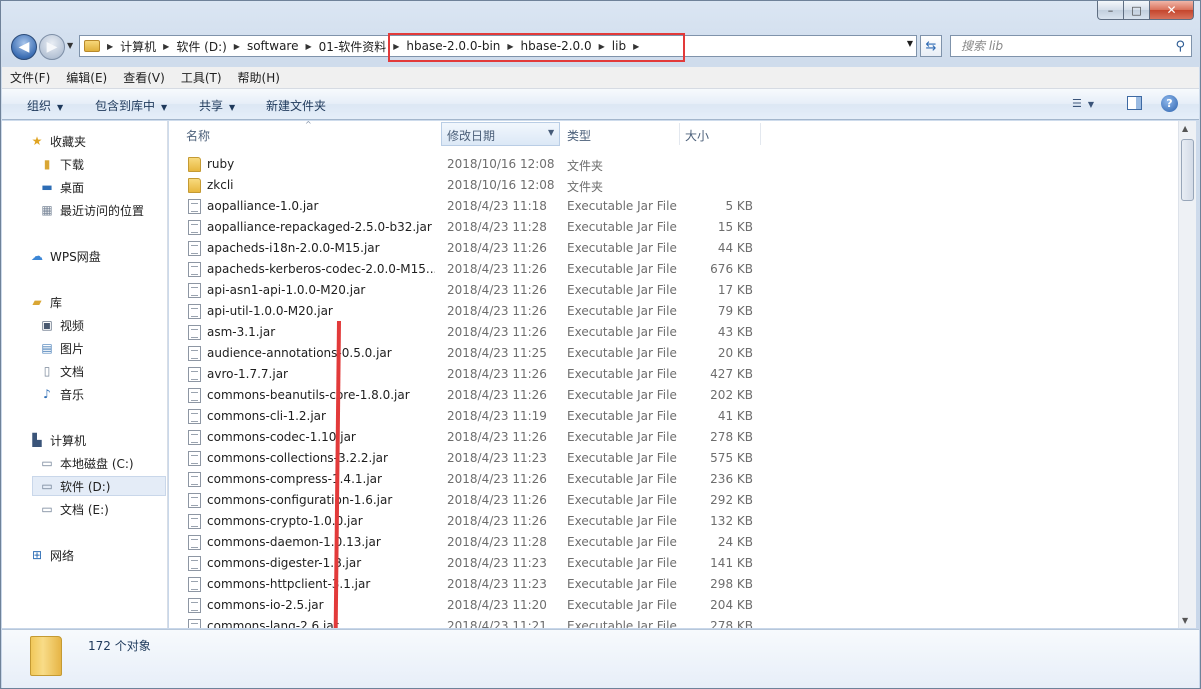  I want to click on nav-label: 软件 (D:), so click(85, 486).